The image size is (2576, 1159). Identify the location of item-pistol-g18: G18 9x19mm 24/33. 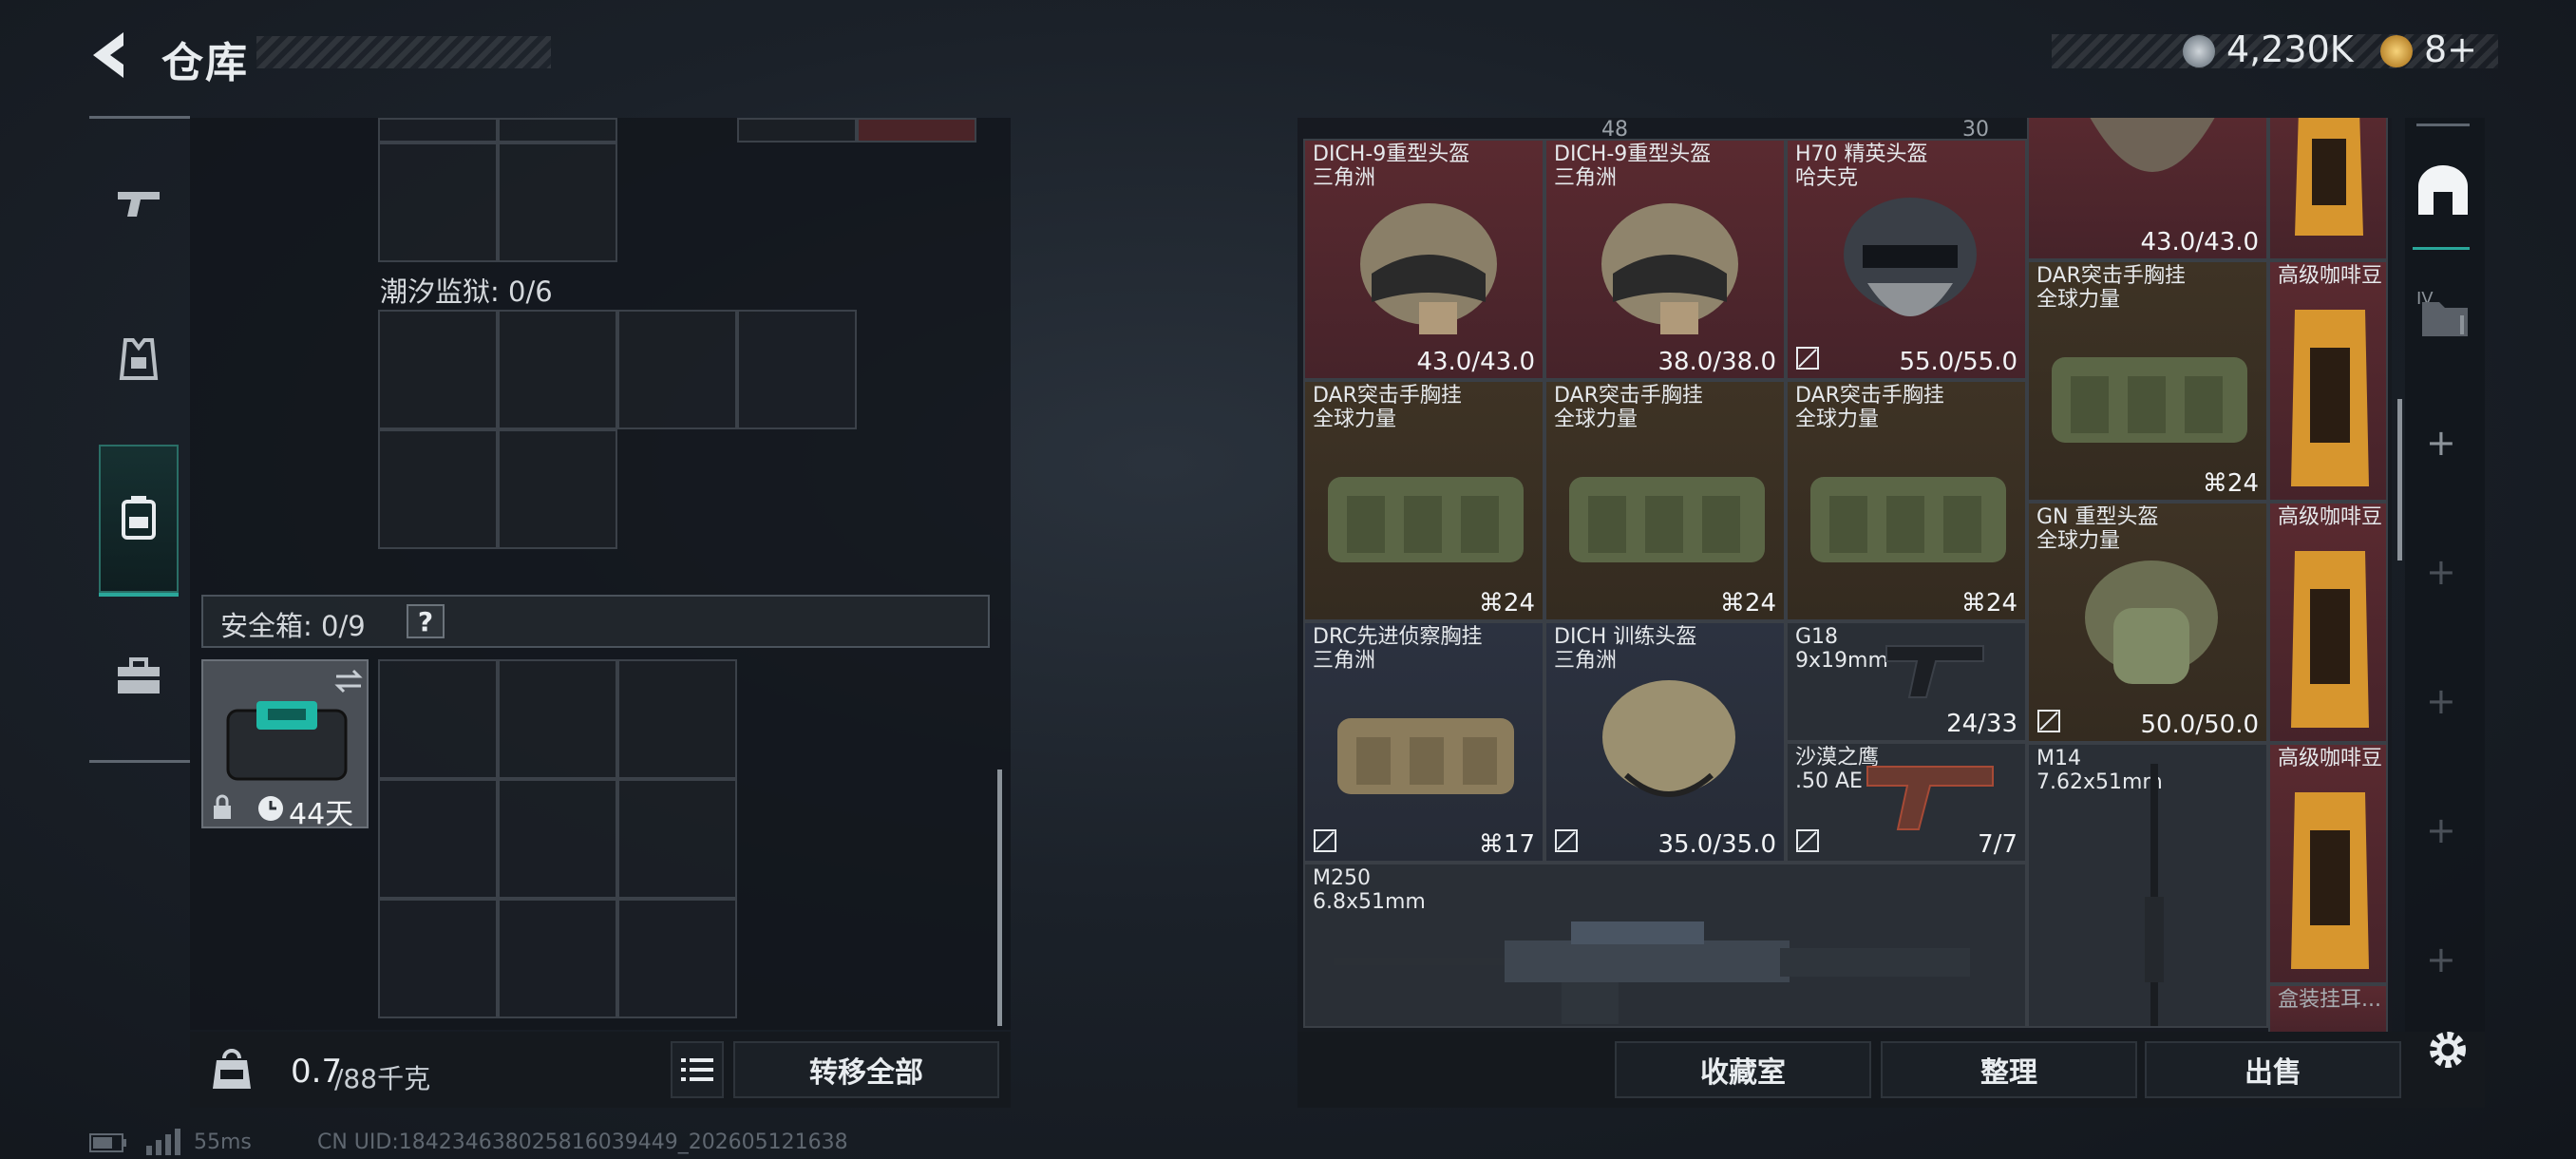
(1906, 681).